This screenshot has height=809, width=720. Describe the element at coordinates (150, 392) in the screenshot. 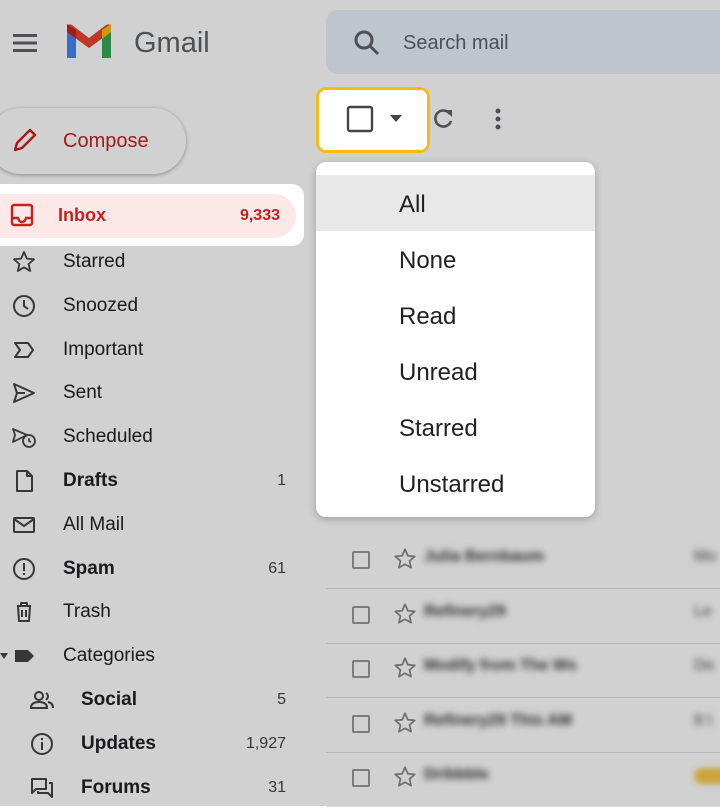

I see `sidebar-item-sent: Sent` at that location.